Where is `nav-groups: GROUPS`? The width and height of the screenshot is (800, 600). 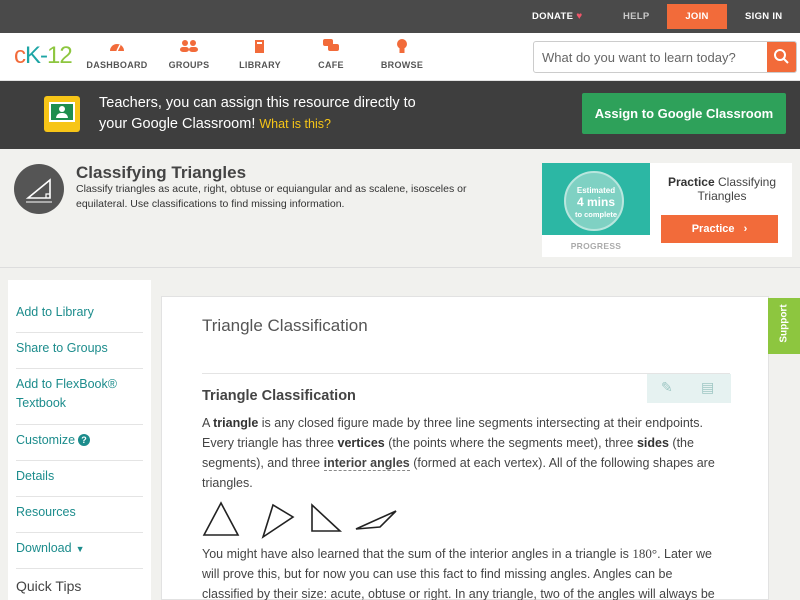 nav-groups: GROUPS is located at coordinates (189, 54).